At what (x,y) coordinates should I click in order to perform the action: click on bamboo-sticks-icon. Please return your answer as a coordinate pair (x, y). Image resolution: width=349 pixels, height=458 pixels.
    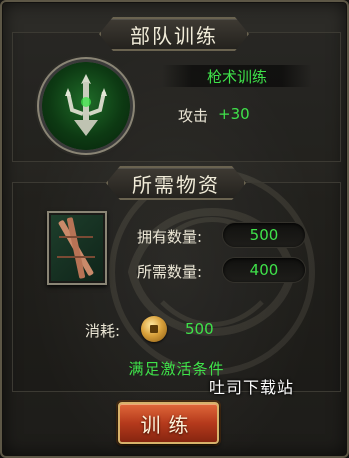
    Looking at the image, I should click on (77, 248).